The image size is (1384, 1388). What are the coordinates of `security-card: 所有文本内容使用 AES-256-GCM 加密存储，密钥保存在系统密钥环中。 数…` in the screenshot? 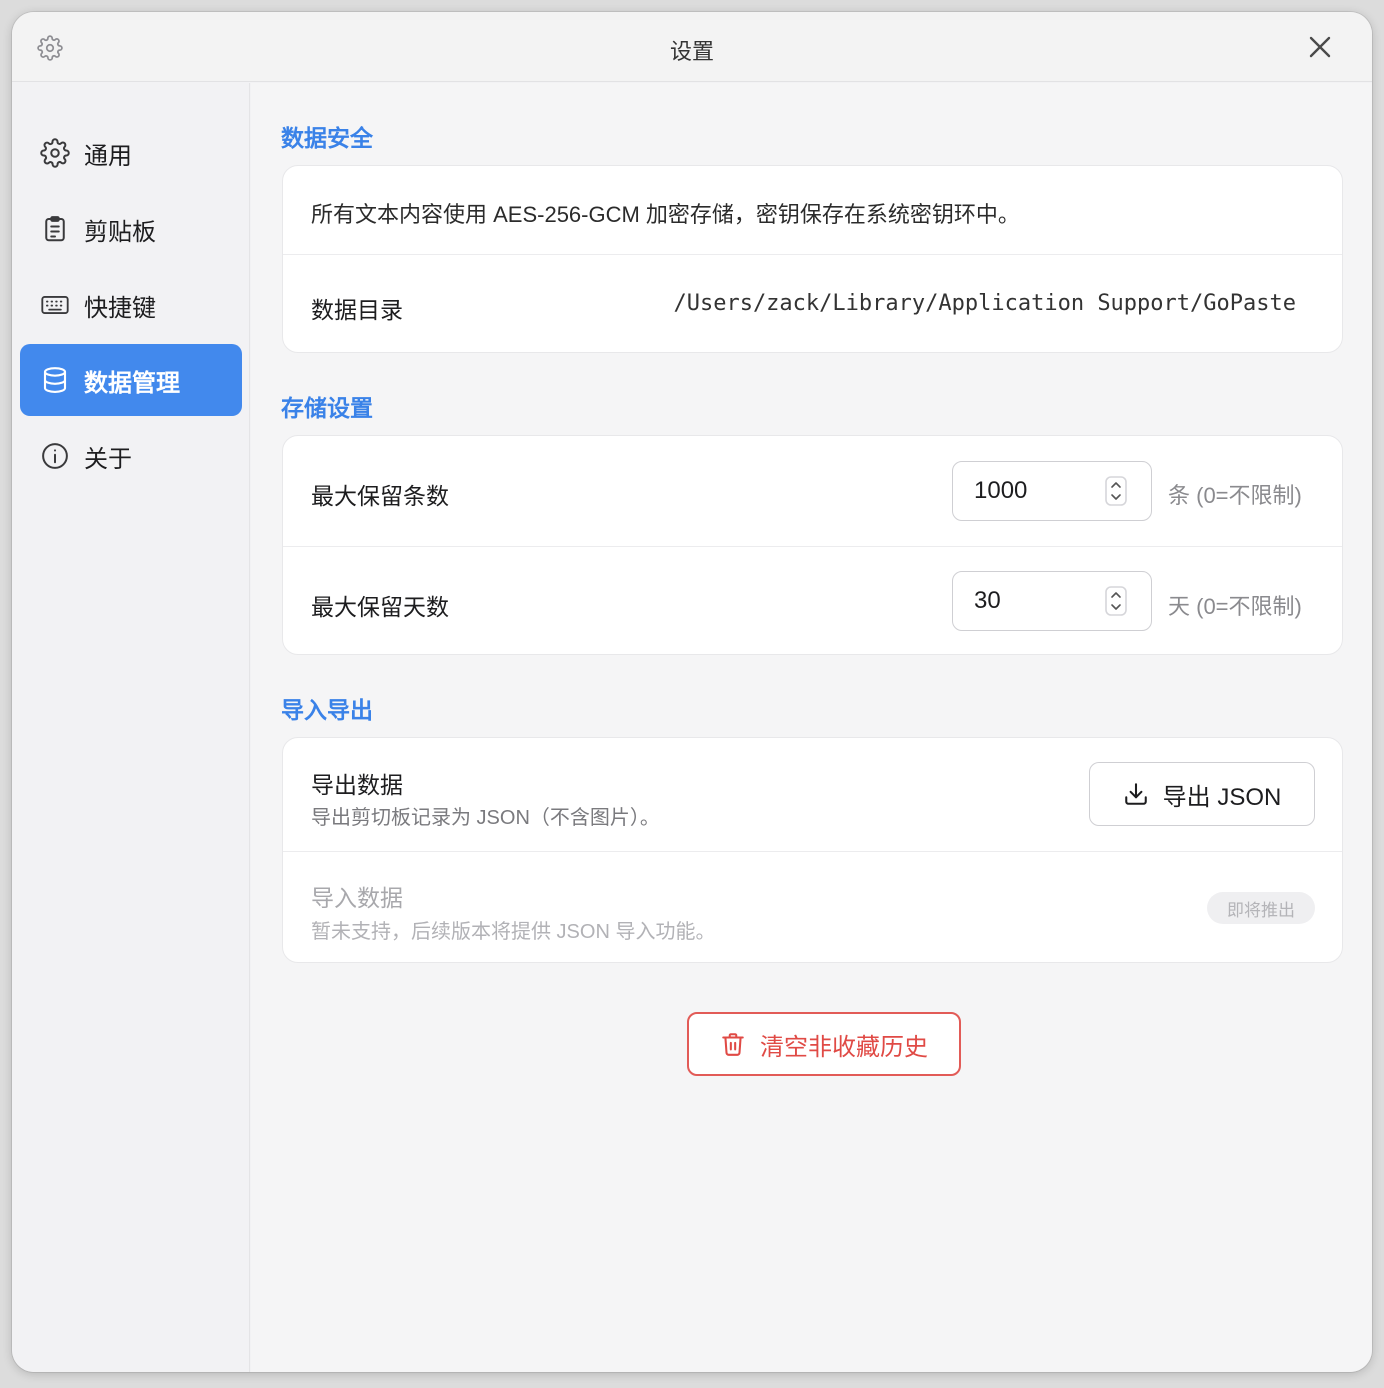 It's located at (812, 259).